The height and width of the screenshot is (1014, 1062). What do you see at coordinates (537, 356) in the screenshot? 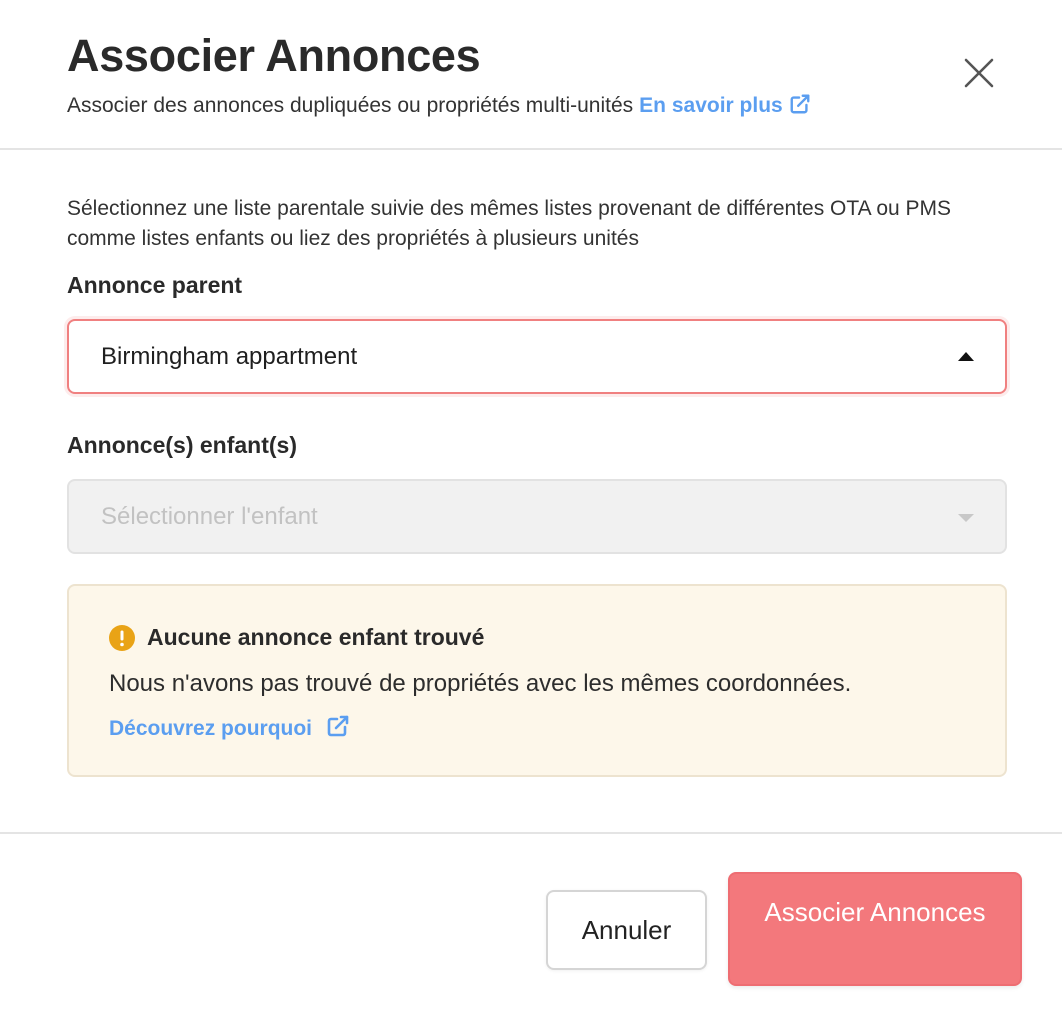
I see `parent-listing-select: Birmingham appartment` at bounding box center [537, 356].